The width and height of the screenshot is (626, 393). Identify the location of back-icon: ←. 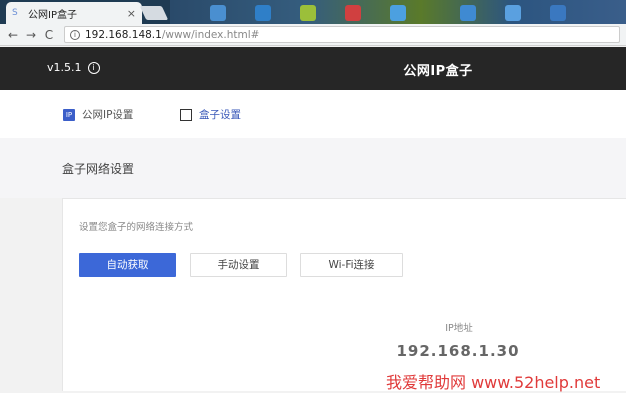
(13, 35).